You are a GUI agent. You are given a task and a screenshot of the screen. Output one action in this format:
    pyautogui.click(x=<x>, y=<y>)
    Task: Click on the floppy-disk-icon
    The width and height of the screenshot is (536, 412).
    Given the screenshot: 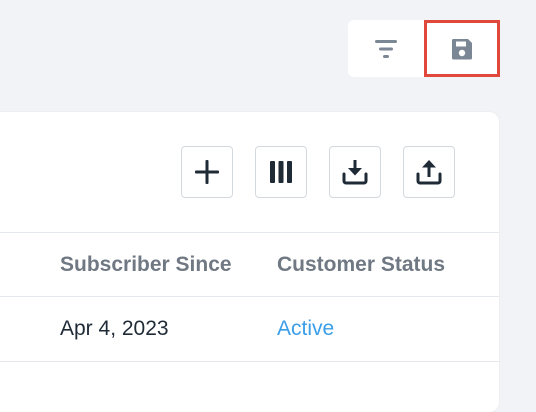 What is the action you would take?
    pyautogui.click(x=462, y=49)
    